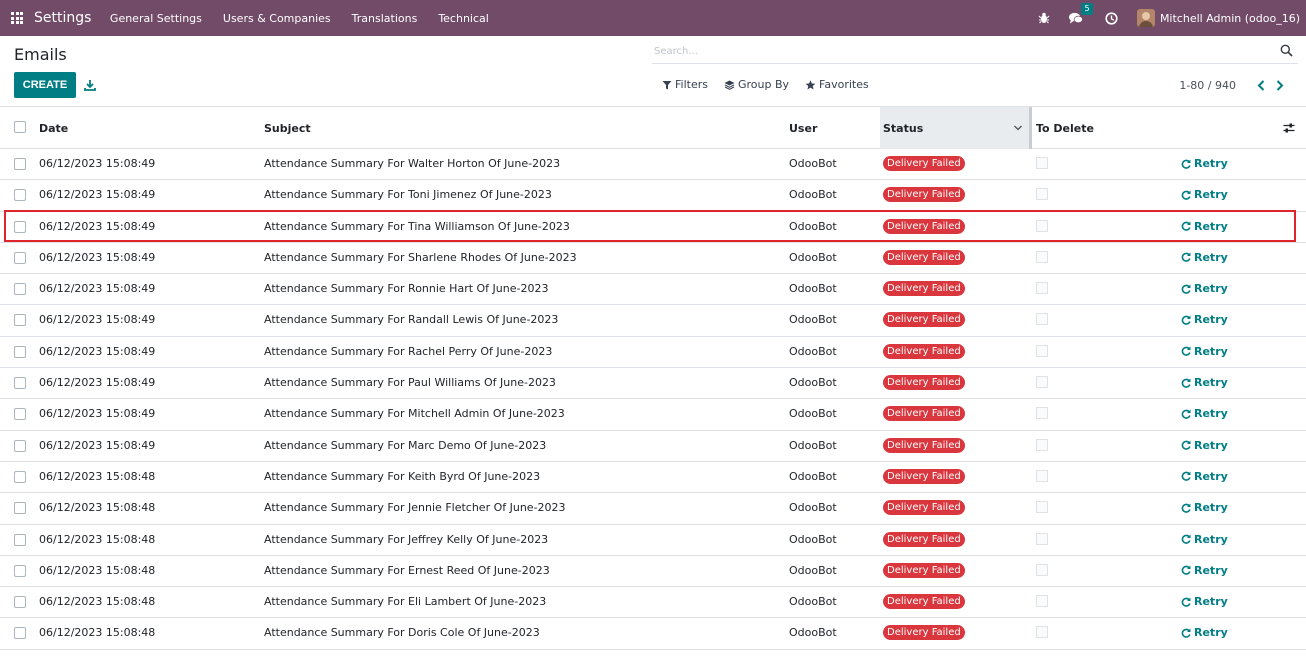 The height and width of the screenshot is (659, 1306). I want to click on pager-next-icon, so click(1280, 85).